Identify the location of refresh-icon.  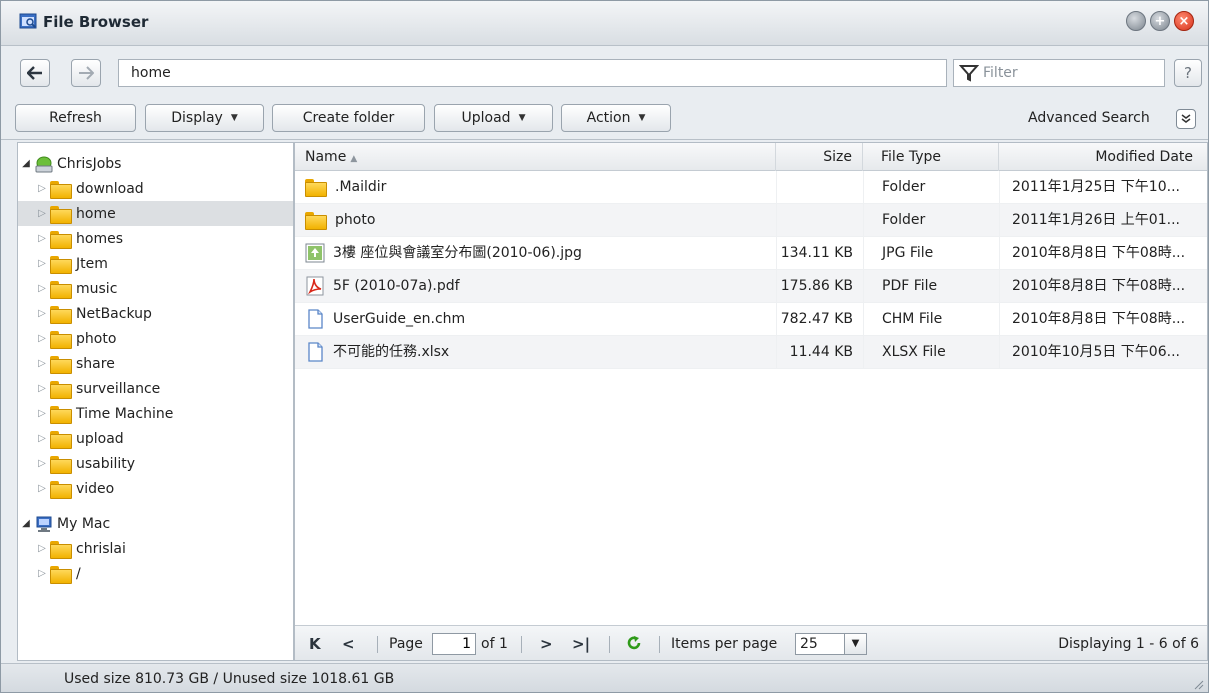
(634, 643).